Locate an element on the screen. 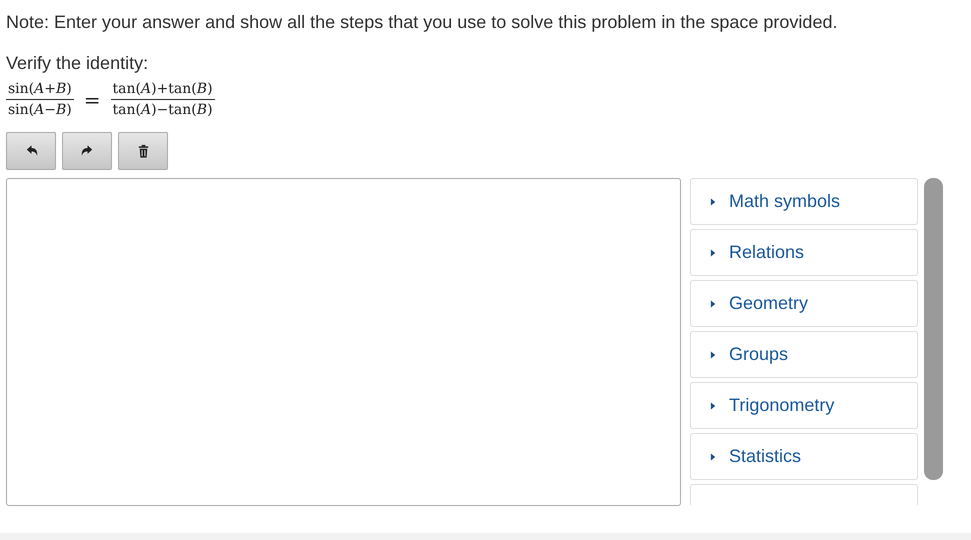 Image resolution: width=971 pixels, height=540 pixels. delete-button is located at coordinates (143, 151).